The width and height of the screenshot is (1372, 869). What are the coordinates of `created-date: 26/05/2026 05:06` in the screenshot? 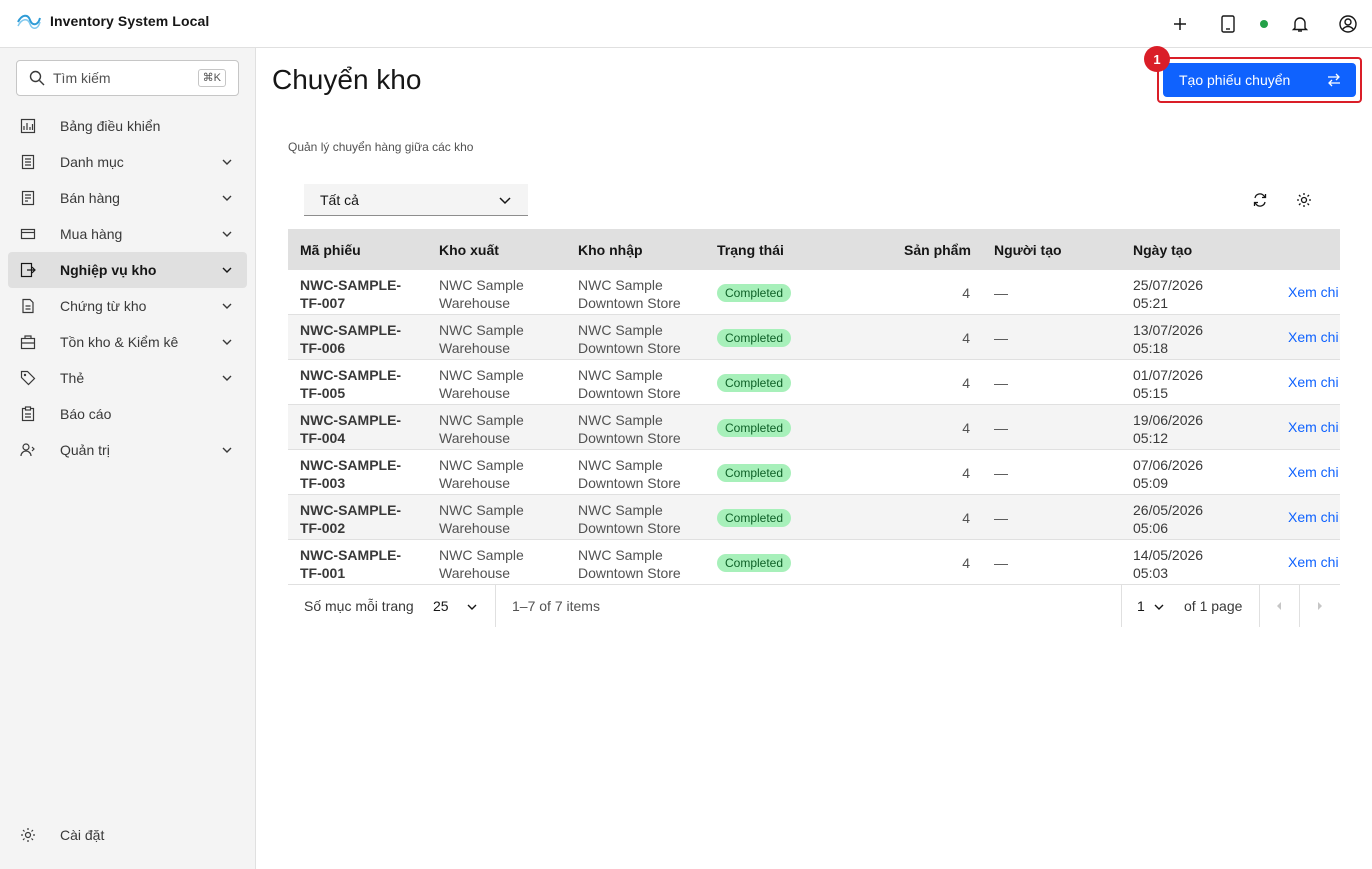 It's located at (1168, 519).